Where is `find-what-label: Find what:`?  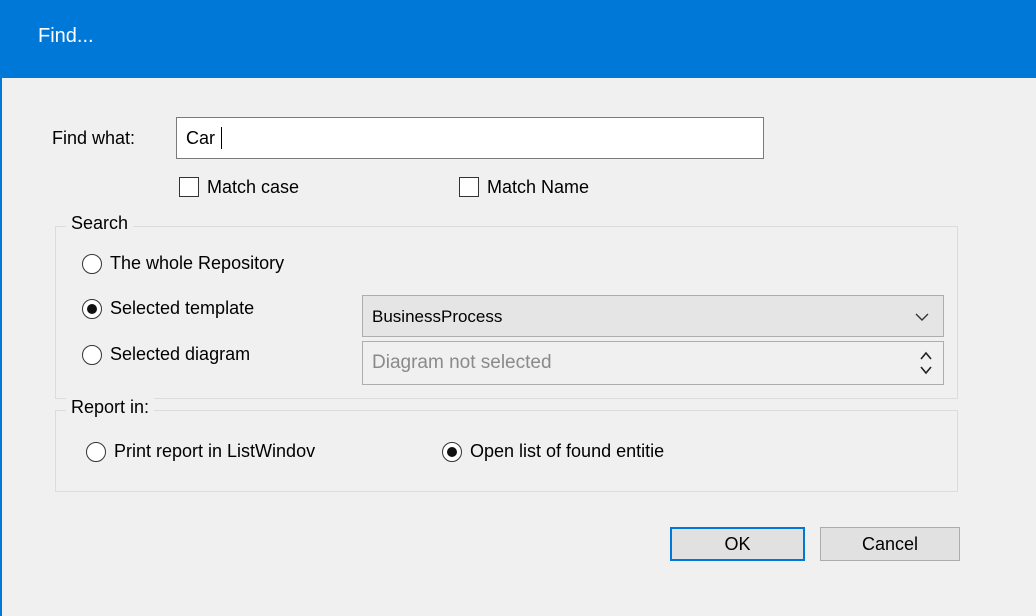
find-what-label: Find what: is located at coordinates (94, 138).